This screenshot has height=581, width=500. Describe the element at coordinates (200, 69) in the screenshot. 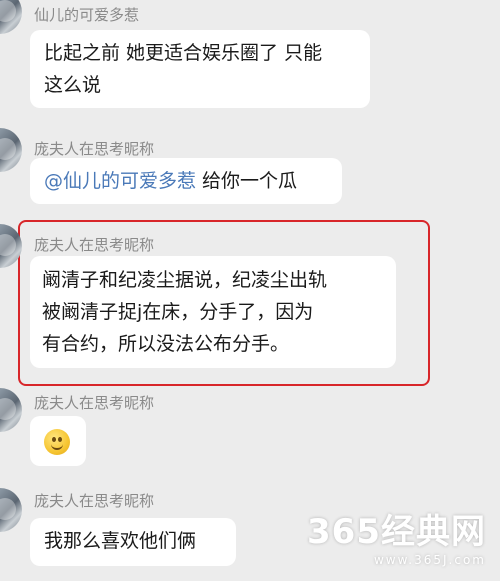

I see `message-bubble: 比起之前 她更适合娱乐圈了 只能 这么说` at that location.